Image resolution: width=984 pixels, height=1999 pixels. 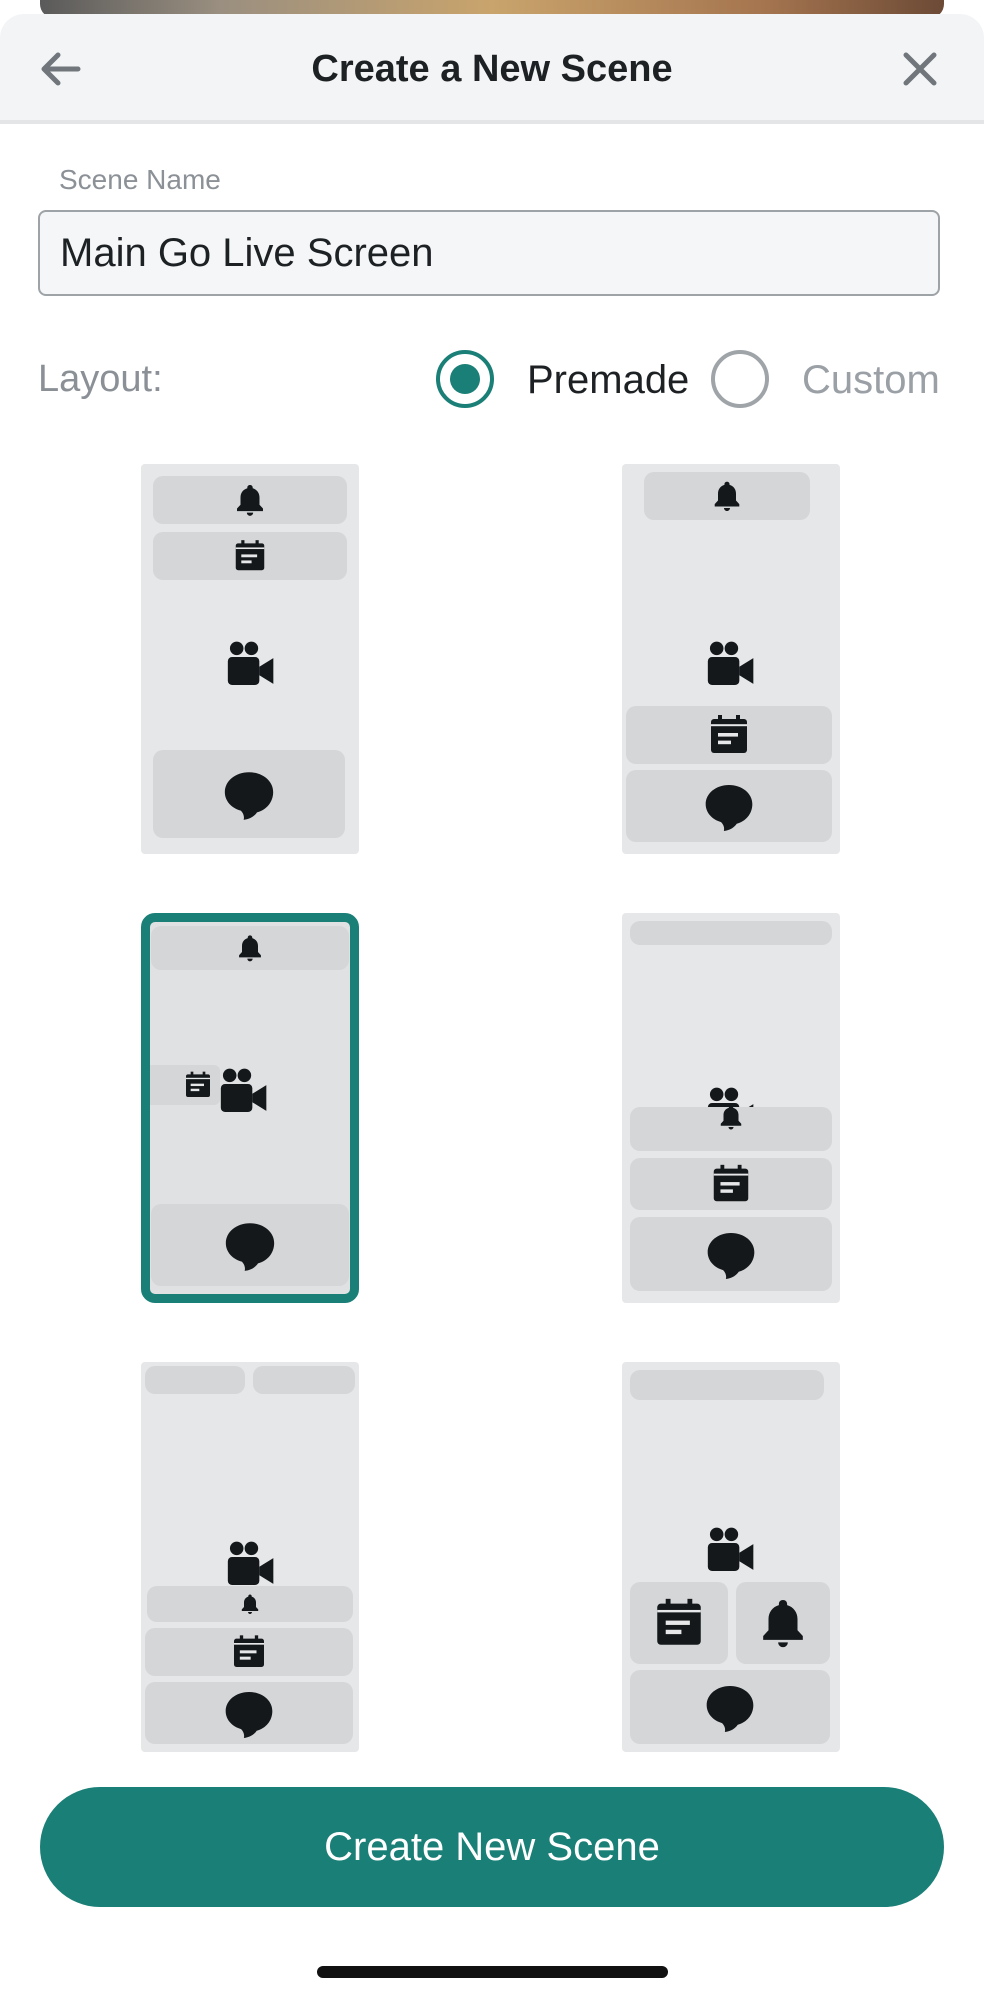 What do you see at coordinates (492, 1847) in the screenshot?
I see `create-new-scene-button: Create New Scene` at bounding box center [492, 1847].